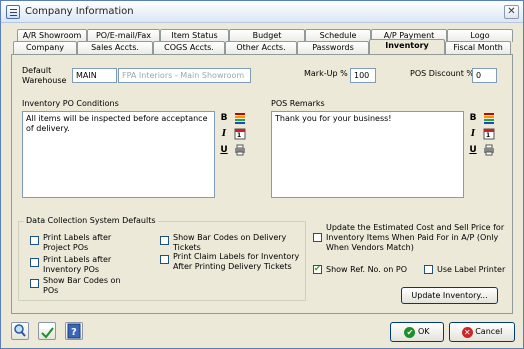  I want to click on window-title: Company Information, so click(79, 11).